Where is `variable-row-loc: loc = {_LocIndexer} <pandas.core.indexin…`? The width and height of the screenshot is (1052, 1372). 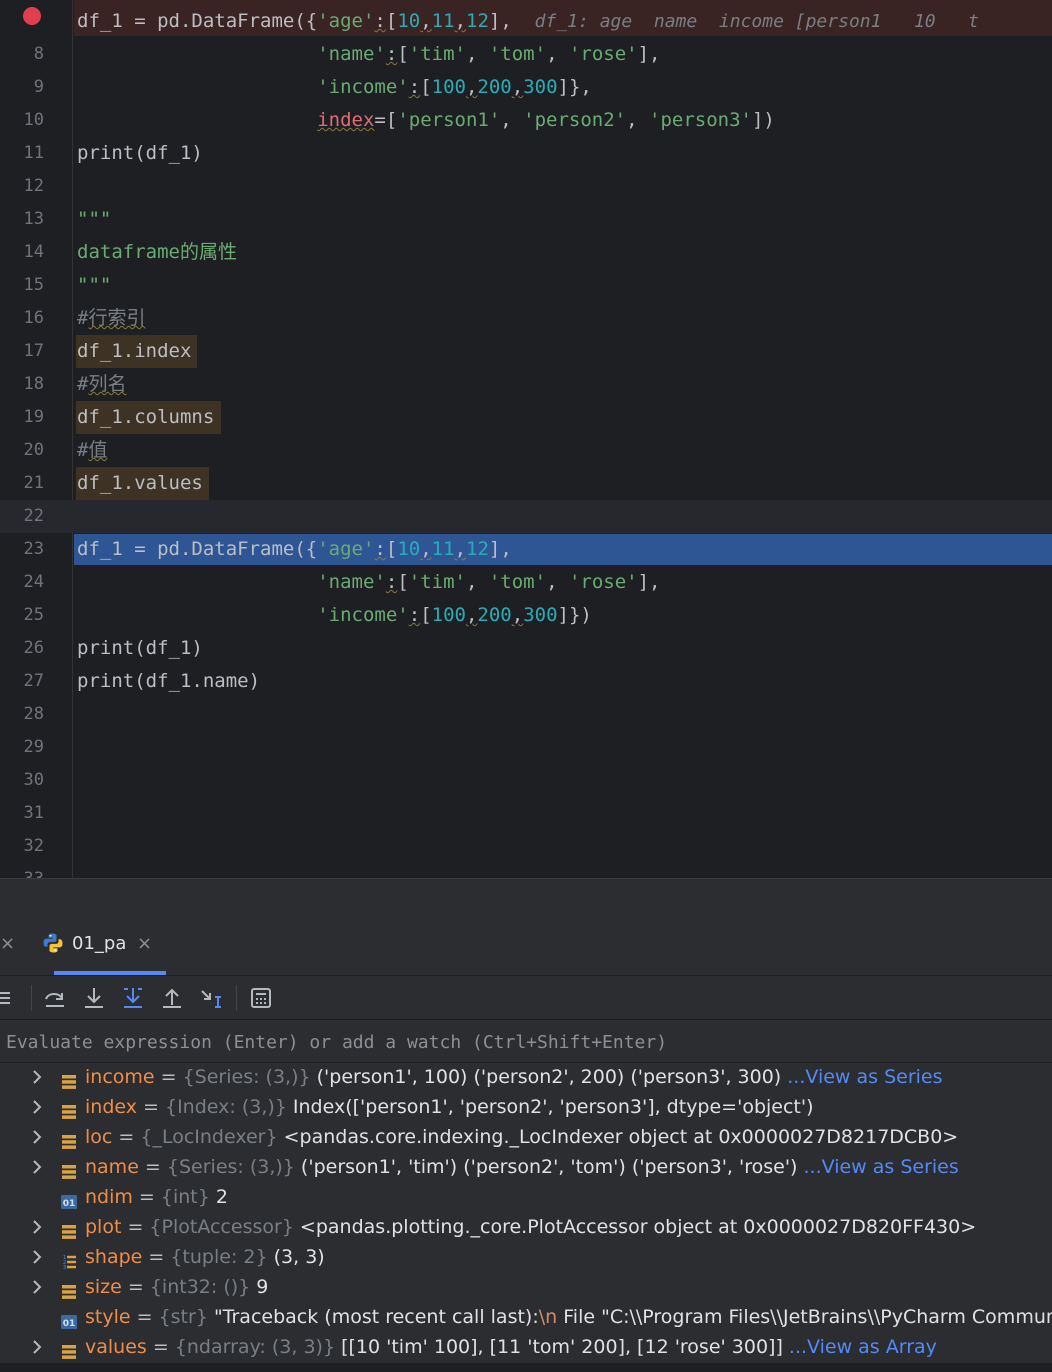 variable-row-loc: loc = {_LocIndexer} <pandas.core.indexin… is located at coordinates (526, 1137).